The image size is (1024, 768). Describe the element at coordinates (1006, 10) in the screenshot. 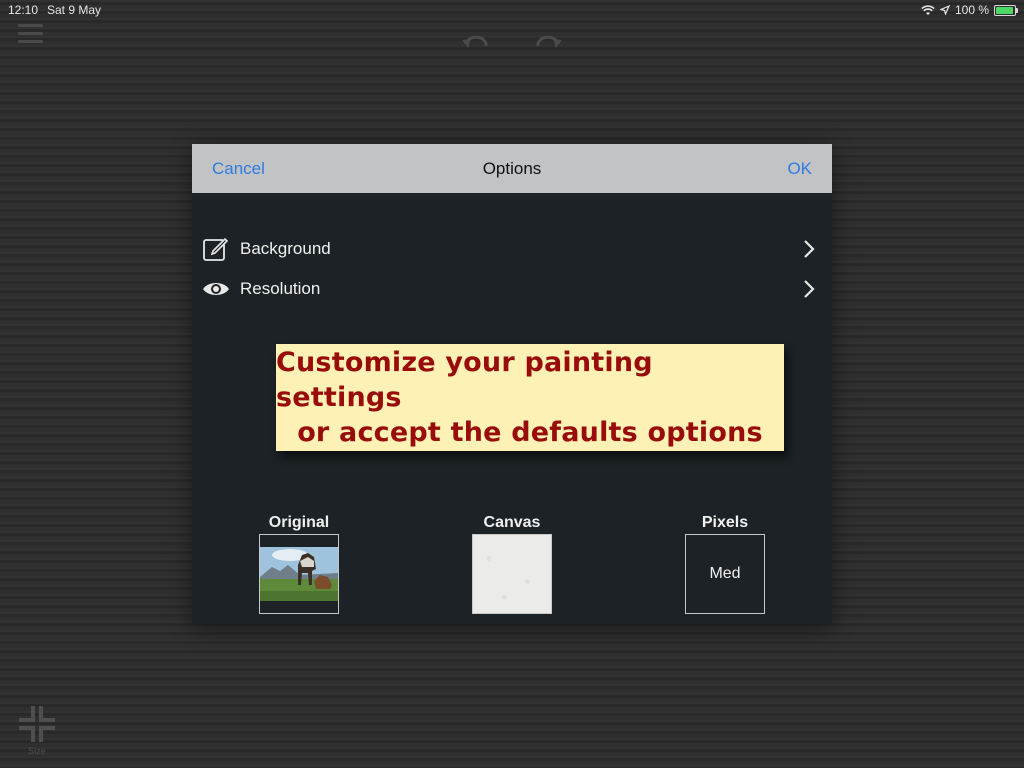

I see `battery-icon` at that location.